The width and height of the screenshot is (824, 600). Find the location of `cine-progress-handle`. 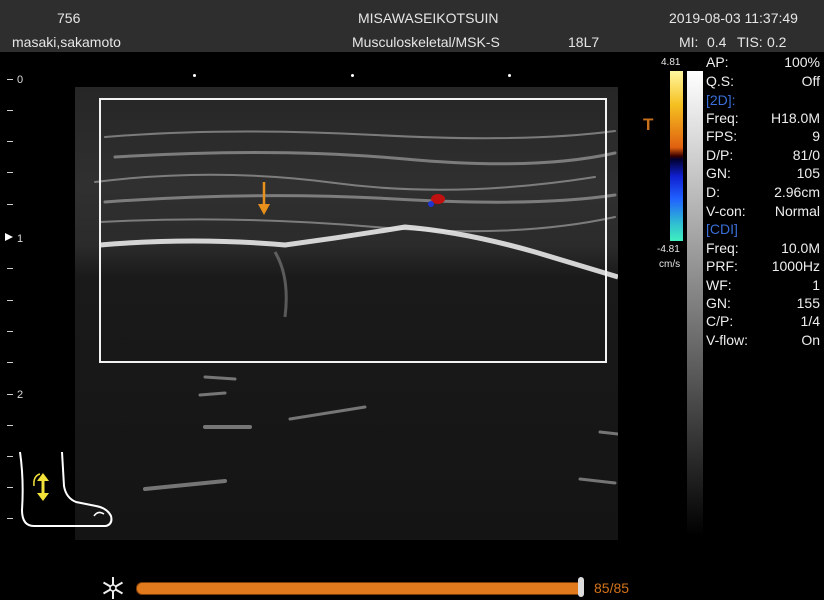

cine-progress-handle is located at coordinates (581, 587).